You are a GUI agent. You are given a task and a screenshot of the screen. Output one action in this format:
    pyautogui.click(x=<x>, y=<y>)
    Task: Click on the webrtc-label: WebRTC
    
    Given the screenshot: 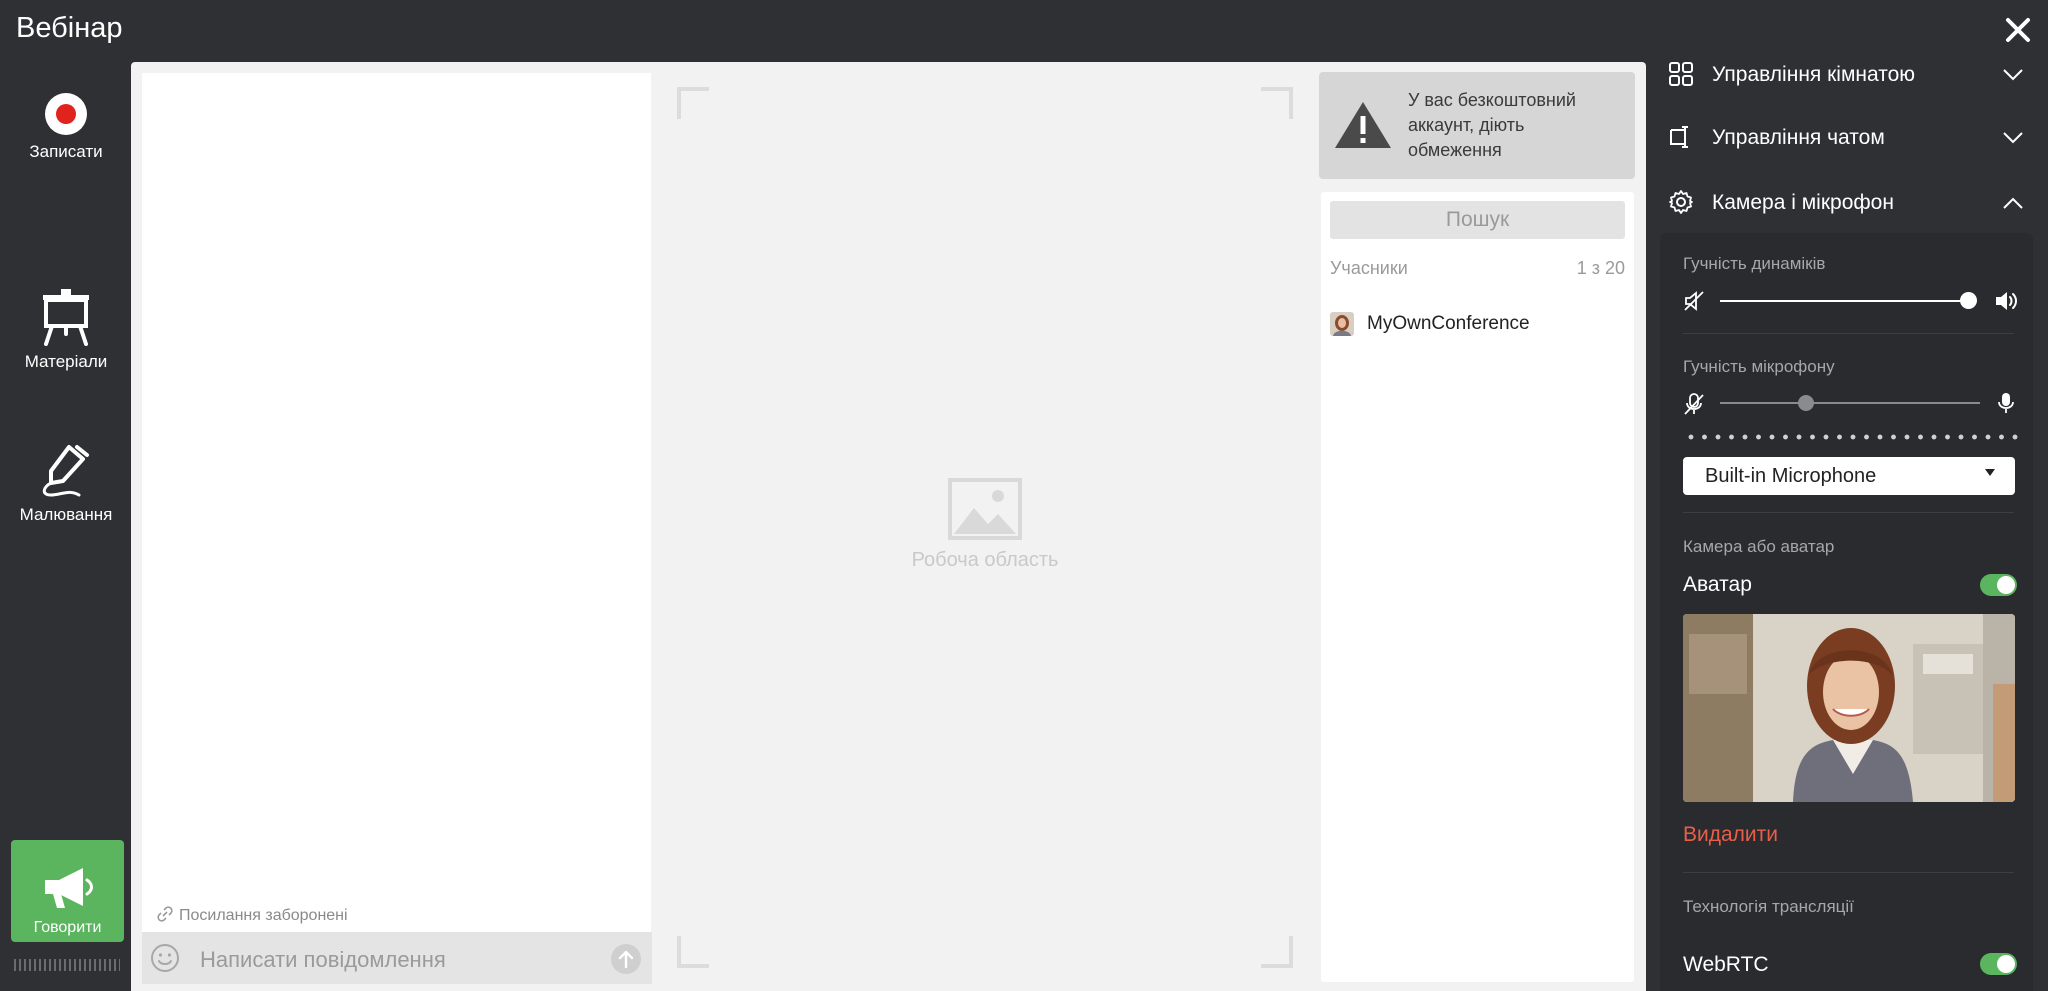 What is the action you would take?
    pyautogui.click(x=1726, y=964)
    